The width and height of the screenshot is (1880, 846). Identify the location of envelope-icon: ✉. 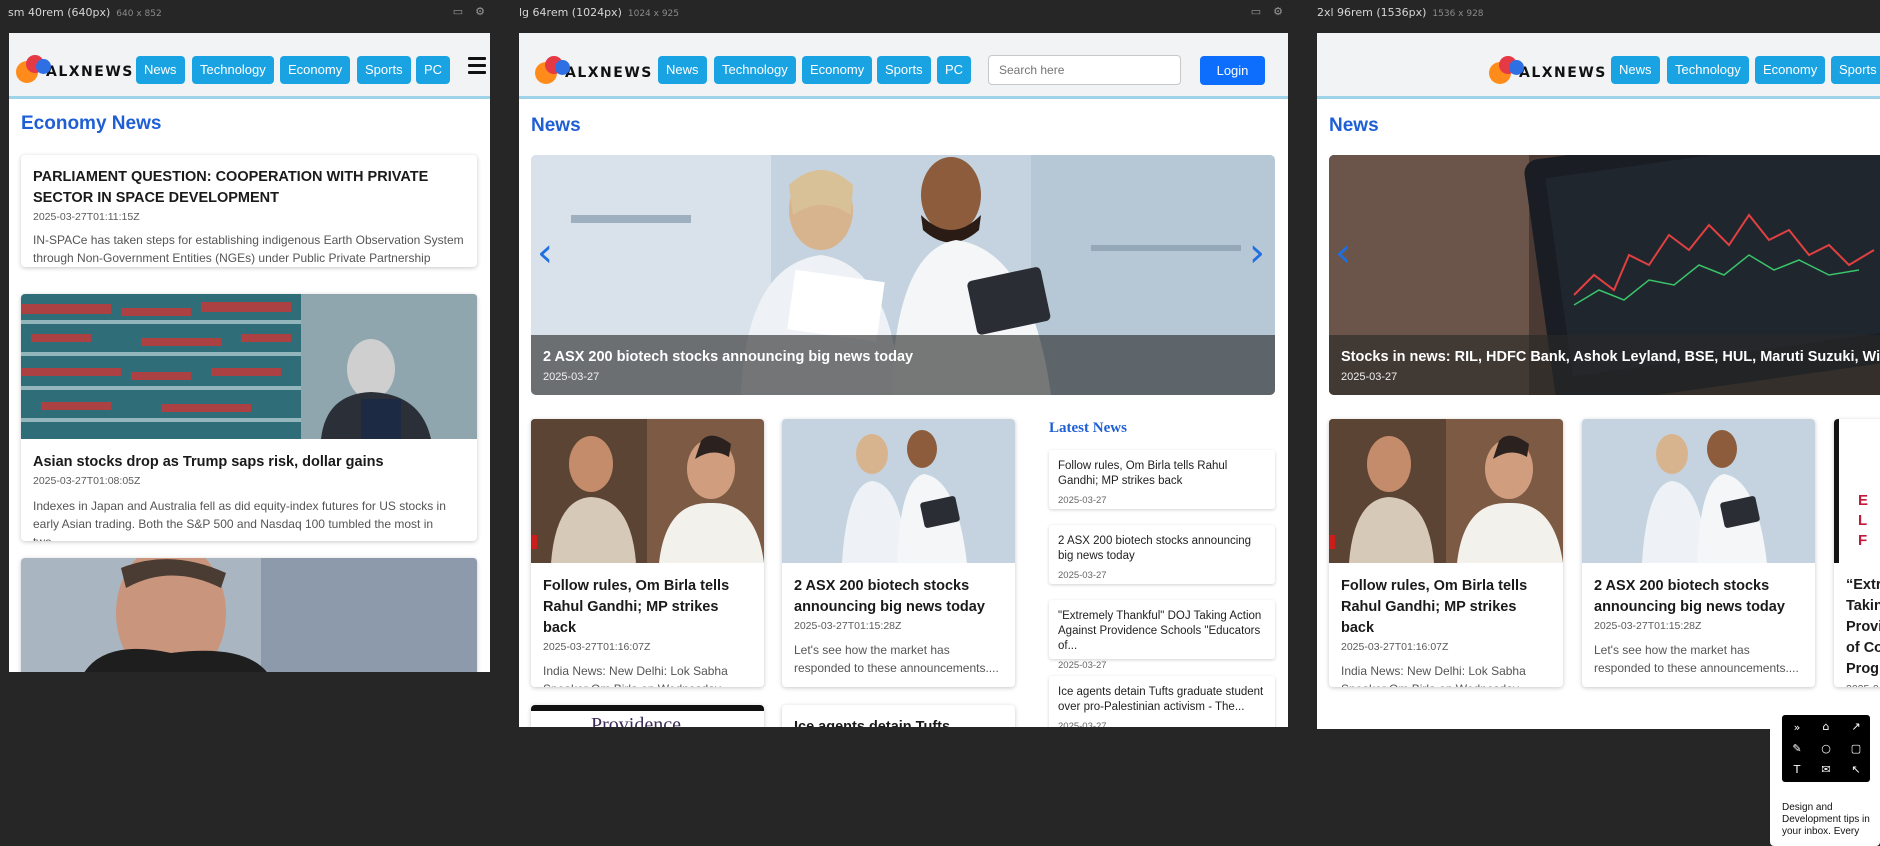
(1826, 769).